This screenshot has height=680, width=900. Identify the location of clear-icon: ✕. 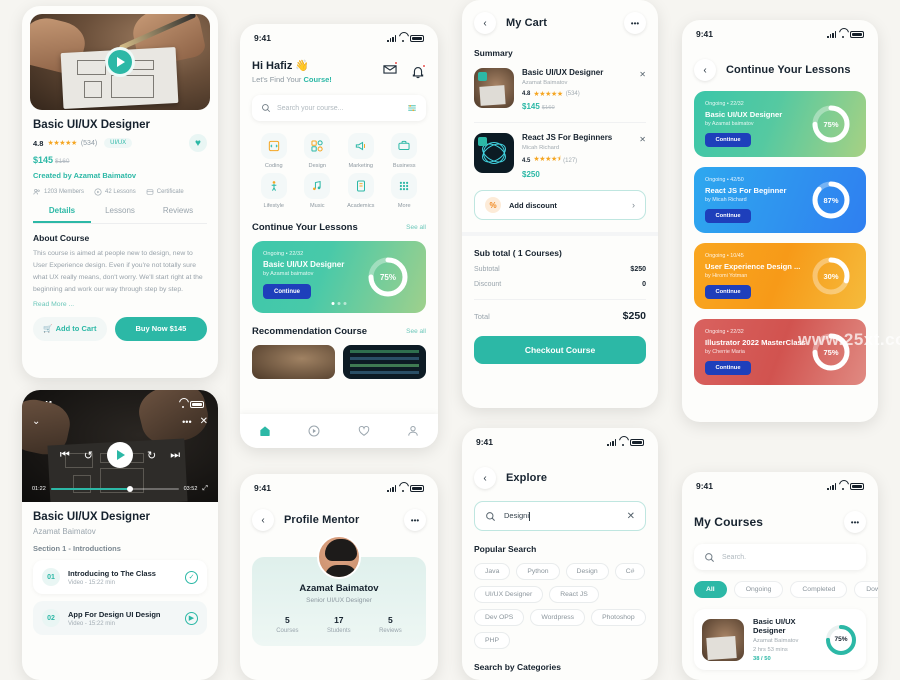
(631, 516).